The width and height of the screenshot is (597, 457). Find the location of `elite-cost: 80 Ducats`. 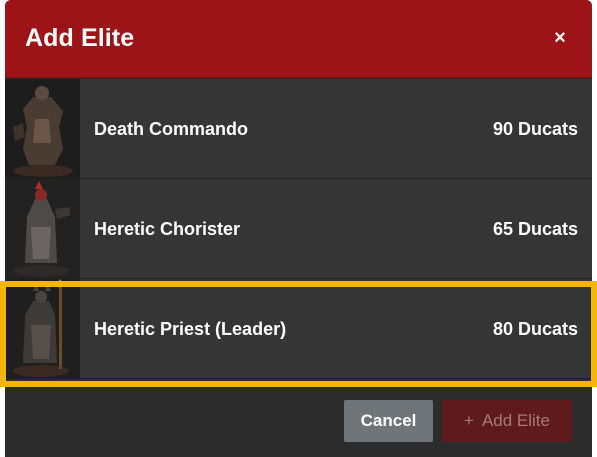

elite-cost: 80 Ducats is located at coordinates (535, 329).